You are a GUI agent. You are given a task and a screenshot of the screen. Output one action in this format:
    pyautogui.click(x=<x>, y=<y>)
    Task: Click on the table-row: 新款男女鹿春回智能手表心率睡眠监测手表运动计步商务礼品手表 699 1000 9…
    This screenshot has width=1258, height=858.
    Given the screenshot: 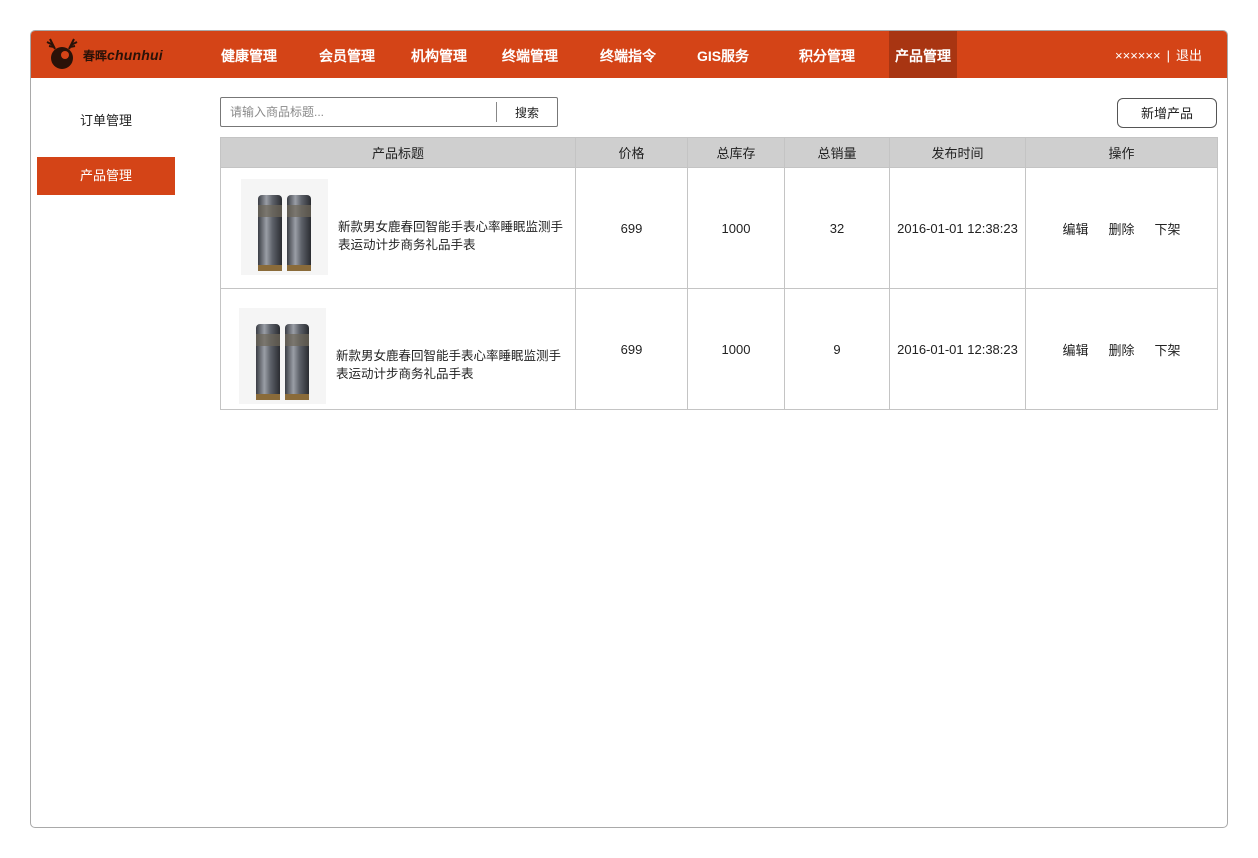 What is the action you would take?
    pyautogui.click(x=719, y=349)
    